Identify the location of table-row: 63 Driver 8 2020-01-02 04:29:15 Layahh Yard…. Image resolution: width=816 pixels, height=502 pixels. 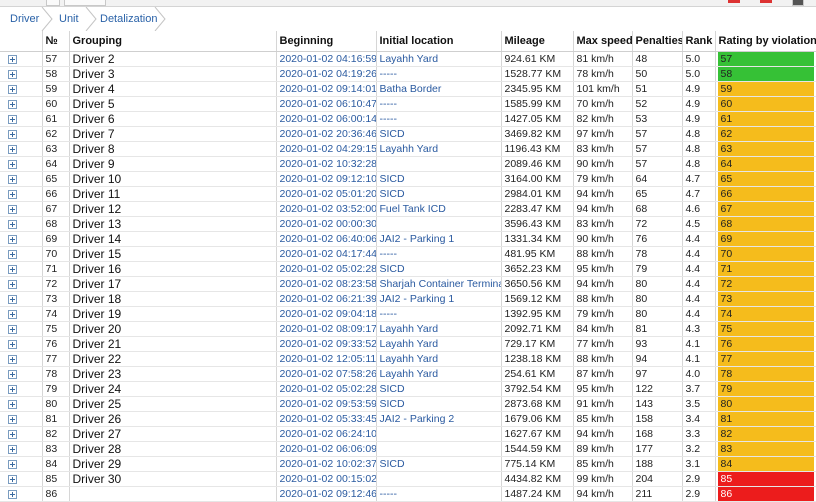
(408, 149).